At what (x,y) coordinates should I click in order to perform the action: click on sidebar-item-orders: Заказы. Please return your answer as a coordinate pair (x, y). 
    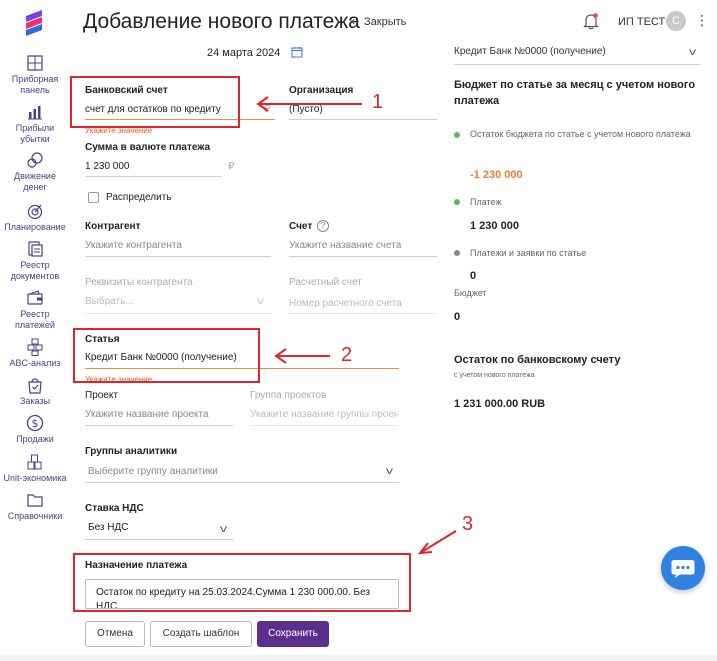
    Looking at the image, I should click on (35, 391).